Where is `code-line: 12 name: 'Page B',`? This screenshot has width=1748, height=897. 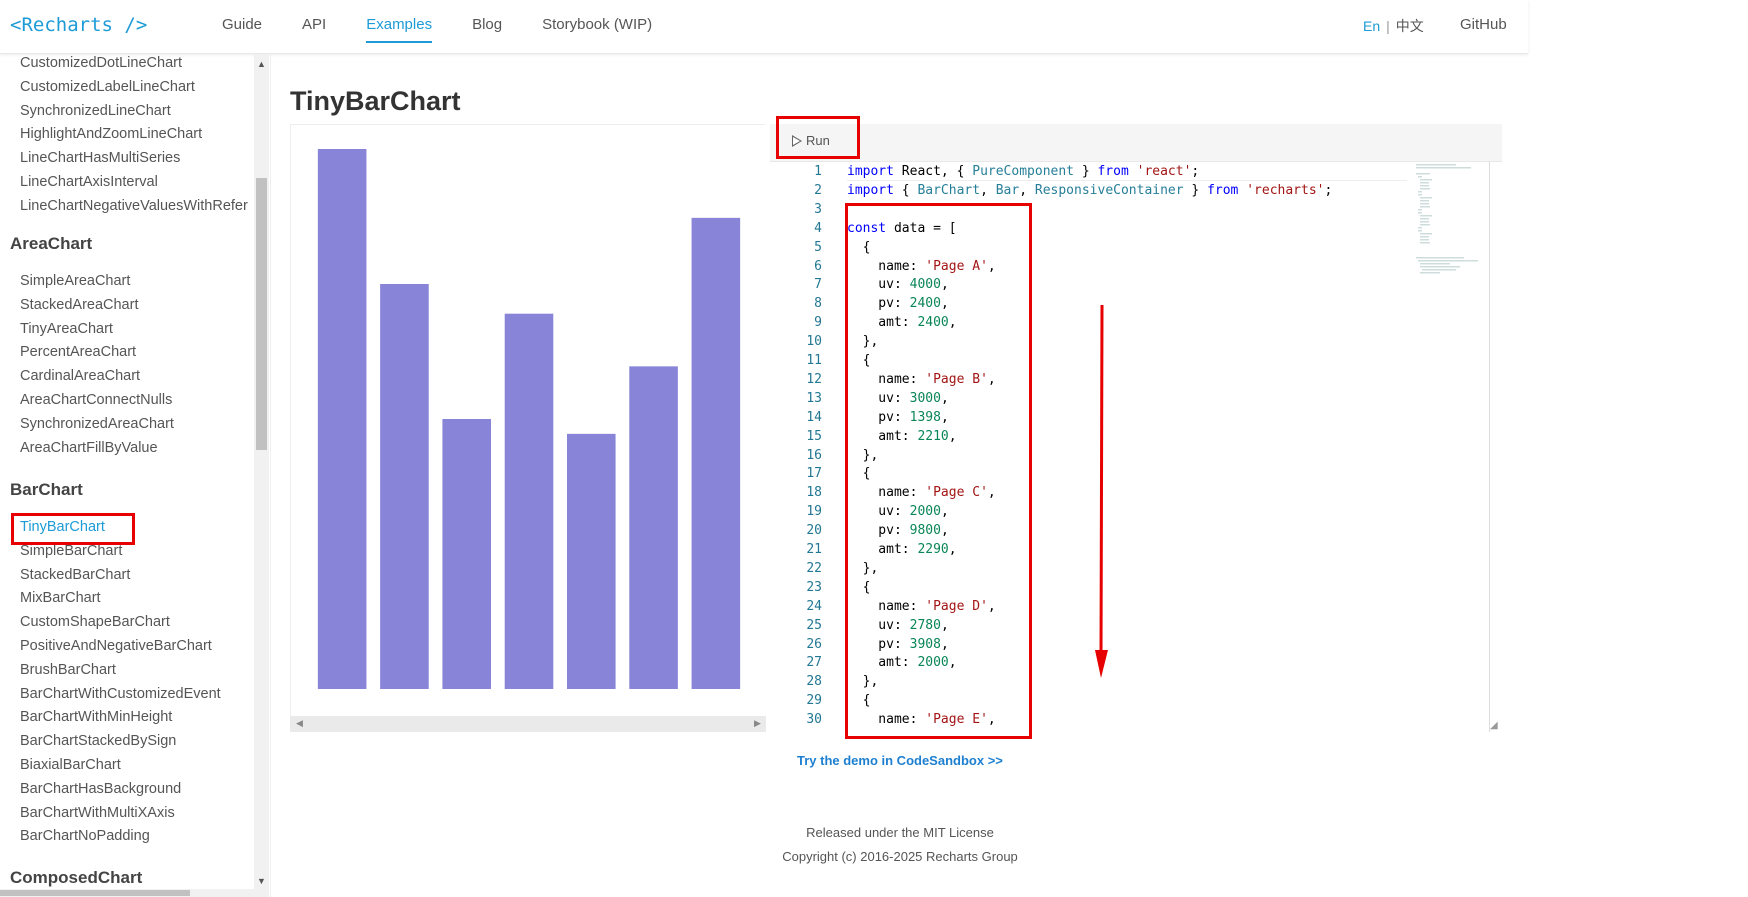
code-line: 12 name: 'Page B', is located at coordinates (1129, 381).